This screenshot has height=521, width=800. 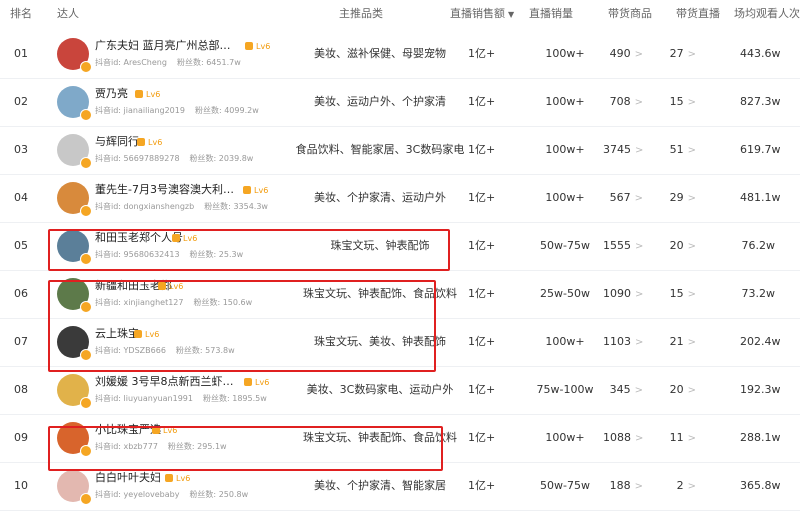 What do you see at coordinates (179, 159) in the screenshot?
I see `influencer-meta: 抖音id: 56697889278 粉丝数: 2039.8w` at bounding box center [179, 159].